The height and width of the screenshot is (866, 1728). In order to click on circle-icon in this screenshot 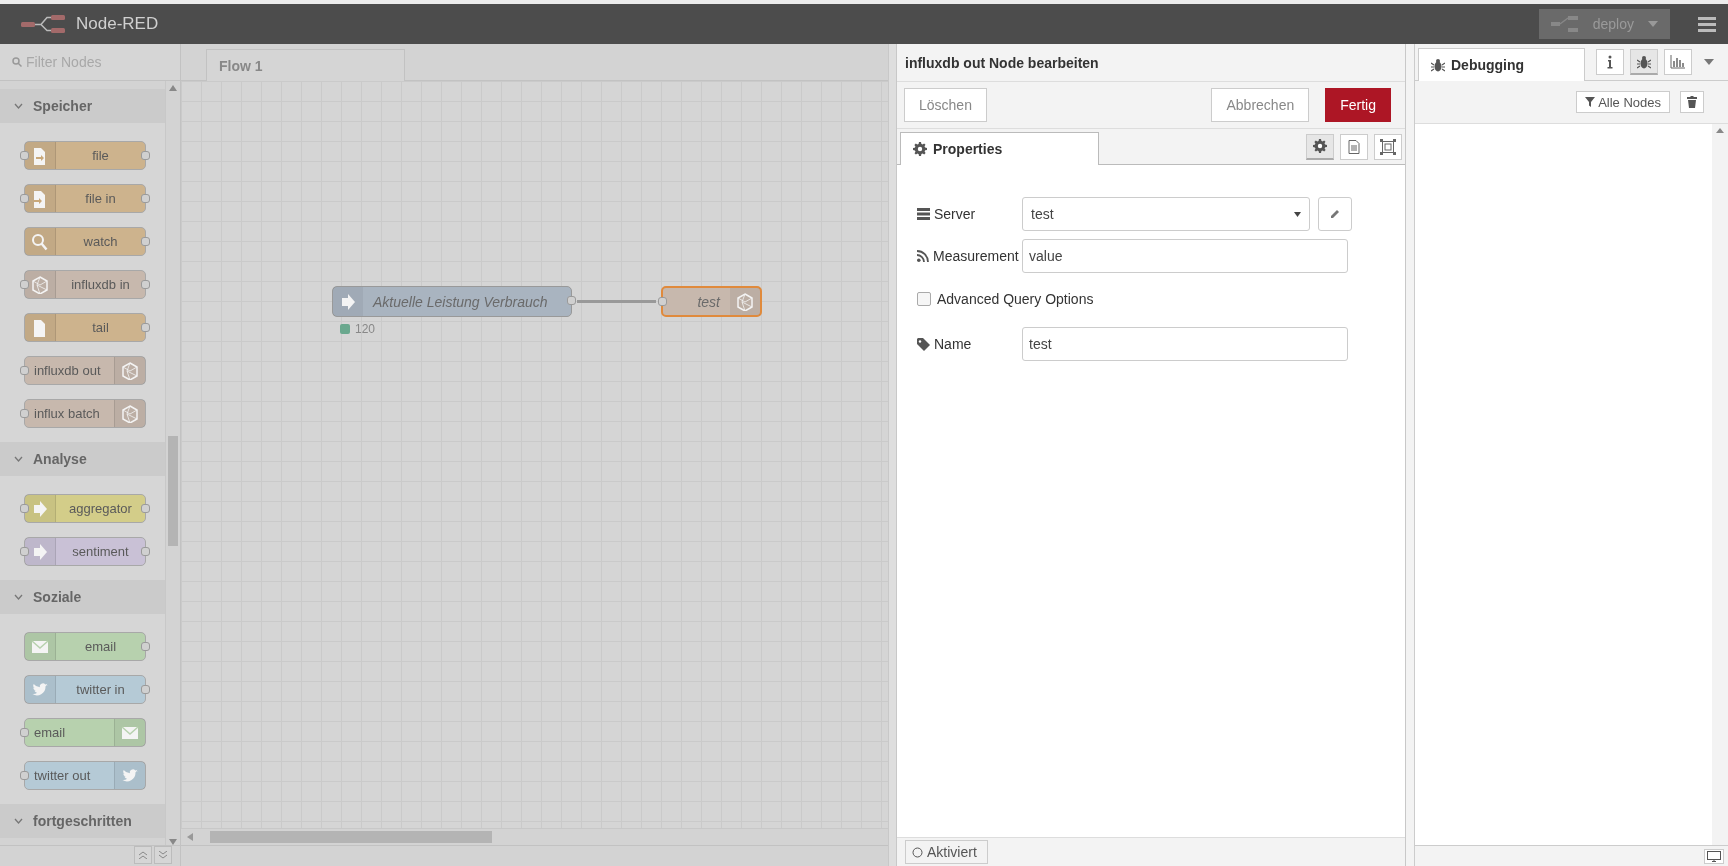, I will do `click(917, 852)`.